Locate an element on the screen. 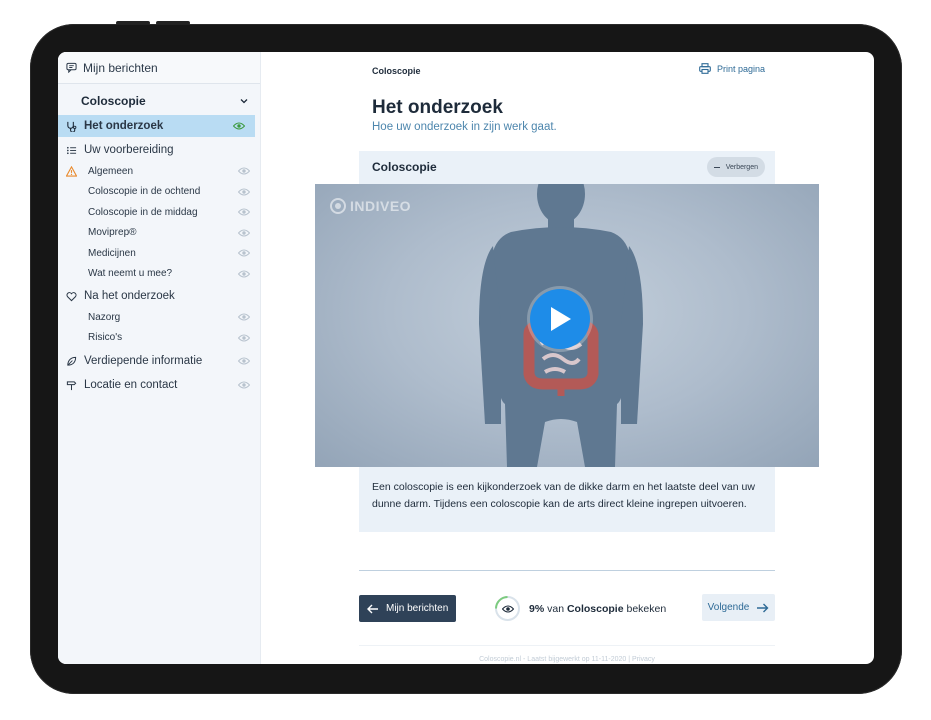  sidebar-item-verdiepende-informatie: Verdiepende informatie is located at coordinates (159, 361).